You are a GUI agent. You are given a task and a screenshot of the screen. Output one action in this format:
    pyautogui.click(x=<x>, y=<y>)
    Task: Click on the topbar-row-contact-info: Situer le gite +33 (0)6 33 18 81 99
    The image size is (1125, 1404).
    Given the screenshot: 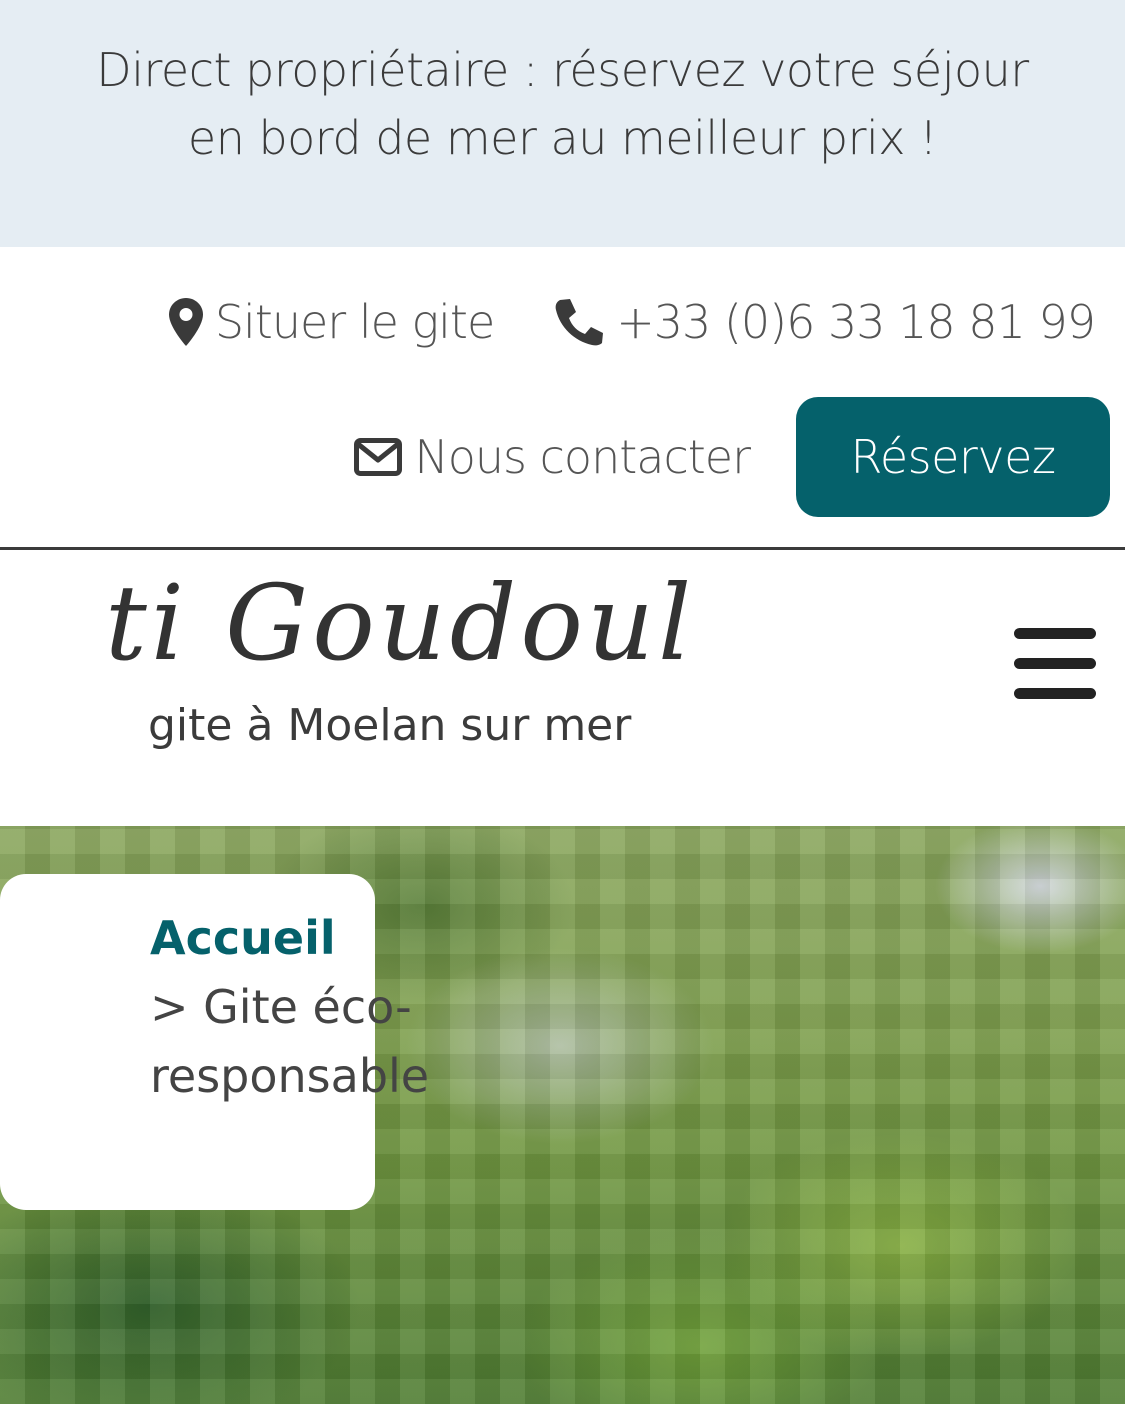 What is the action you would take?
    pyautogui.click(x=632, y=322)
    